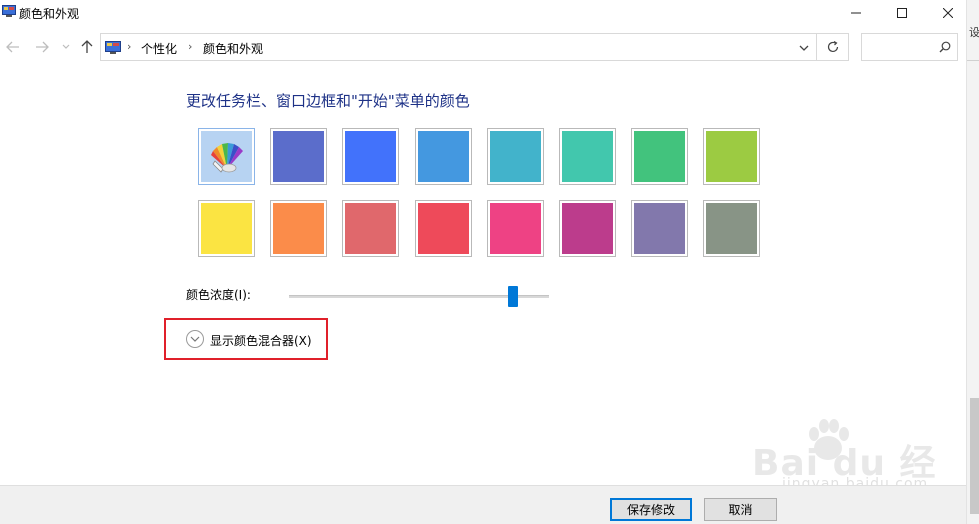 This screenshot has height=524, width=979. I want to click on swatch-teal, so click(515, 156).